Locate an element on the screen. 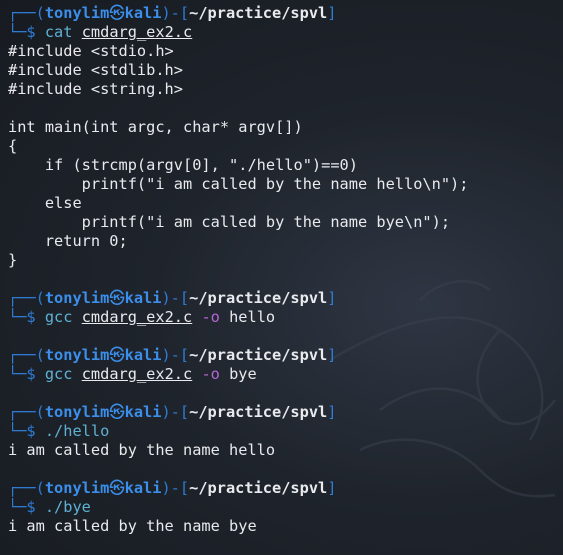 The image size is (563, 555). output-line: int main(int argc, char* argv[]) is located at coordinates (155, 127).